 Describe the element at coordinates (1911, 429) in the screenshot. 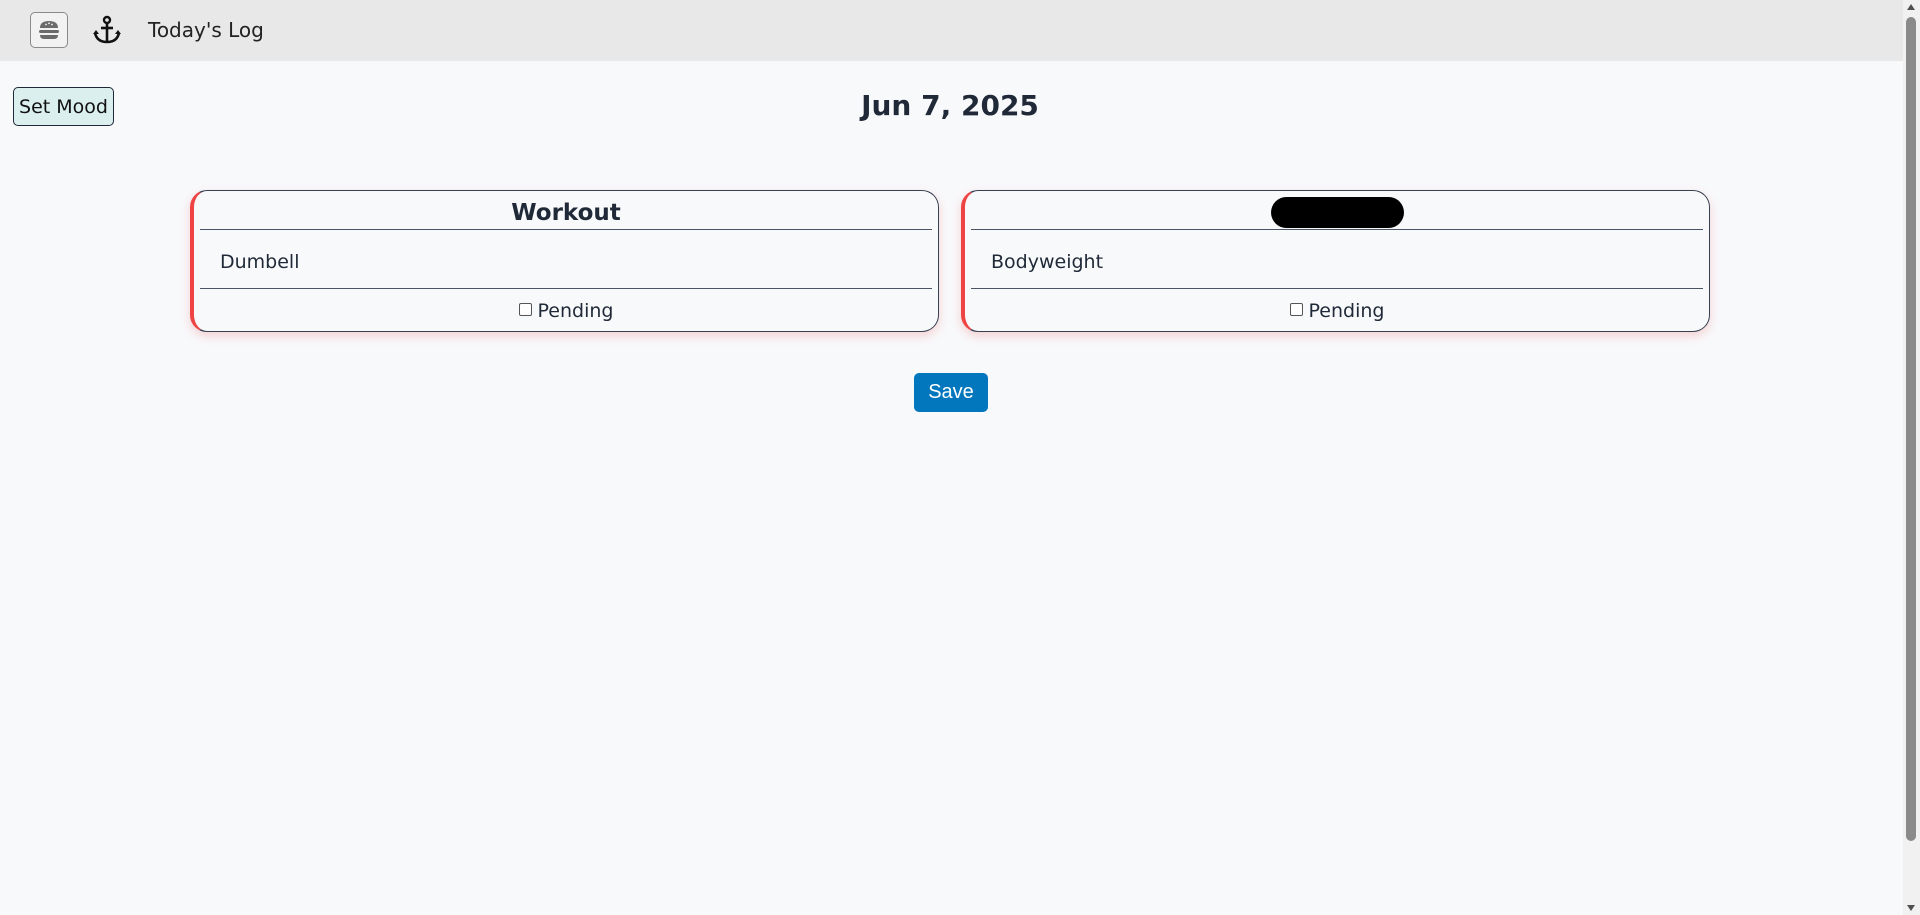

I see `scrollbar-thumb` at that location.